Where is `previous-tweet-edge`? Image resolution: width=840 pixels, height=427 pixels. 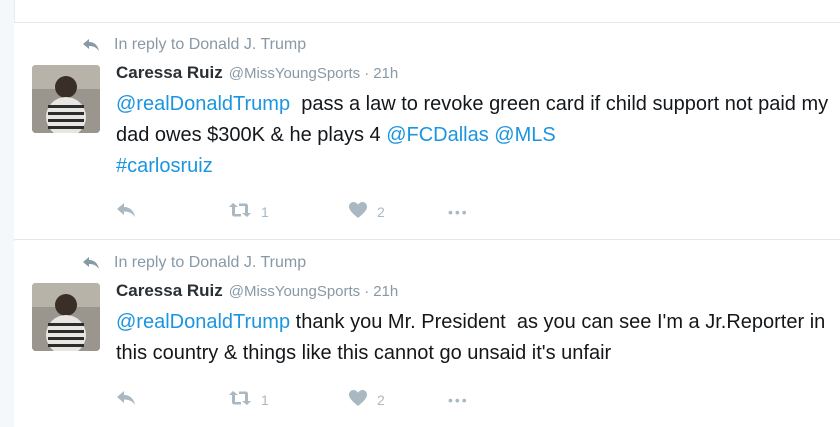
previous-tweet-edge is located at coordinates (427, 11).